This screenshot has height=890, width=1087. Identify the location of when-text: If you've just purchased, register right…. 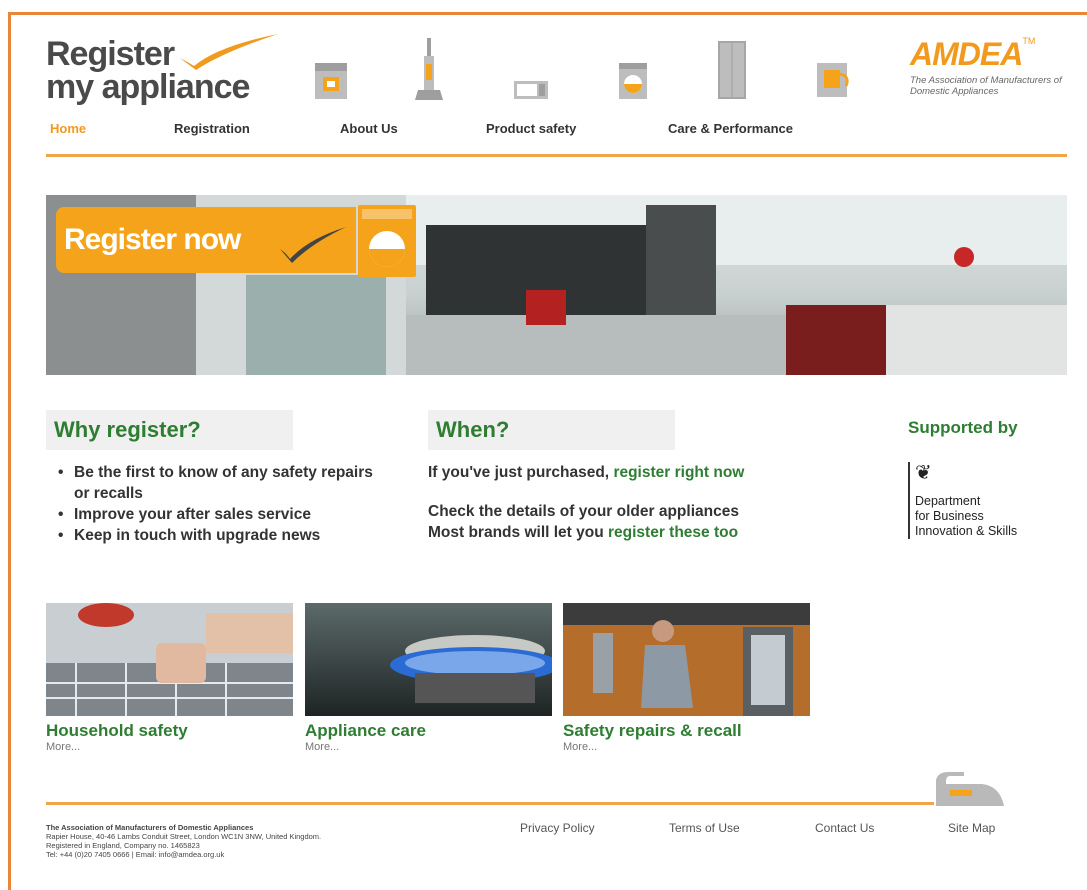
(628, 502).